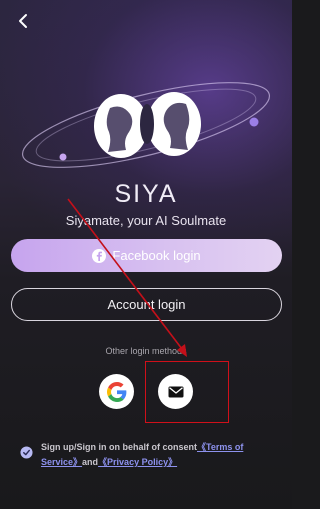 This screenshot has width=320, height=509. What do you see at coordinates (90, 462) in the screenshot?
I see `consent-joiner: and` at bounding box center [90, 462].